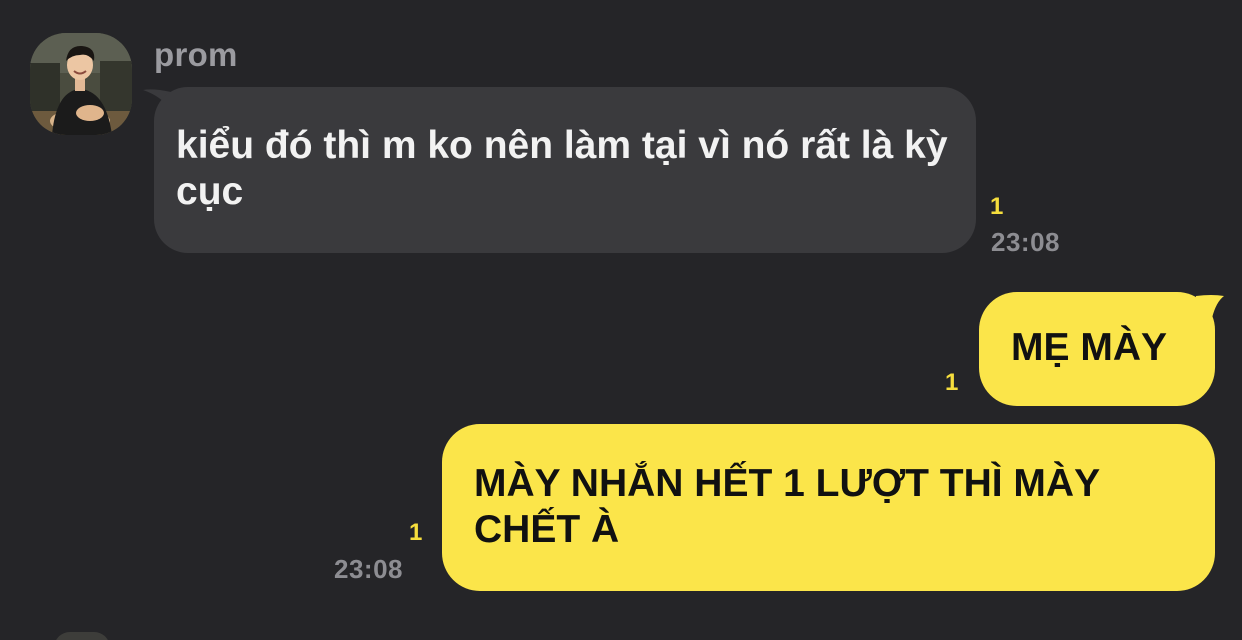 Image resolution: width=1242 pixels, height=640 pixels. What do you see at coordinates (368, 569) in the screenshot?
I see `outgoing-message-time: 23:08` at bounding box center [368, 569].